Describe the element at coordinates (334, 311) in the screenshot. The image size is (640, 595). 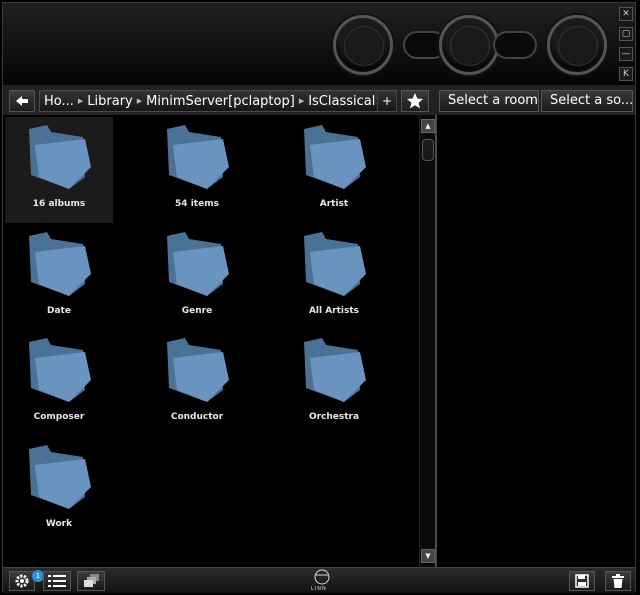
I see `folder-label: All Artists` at that location.